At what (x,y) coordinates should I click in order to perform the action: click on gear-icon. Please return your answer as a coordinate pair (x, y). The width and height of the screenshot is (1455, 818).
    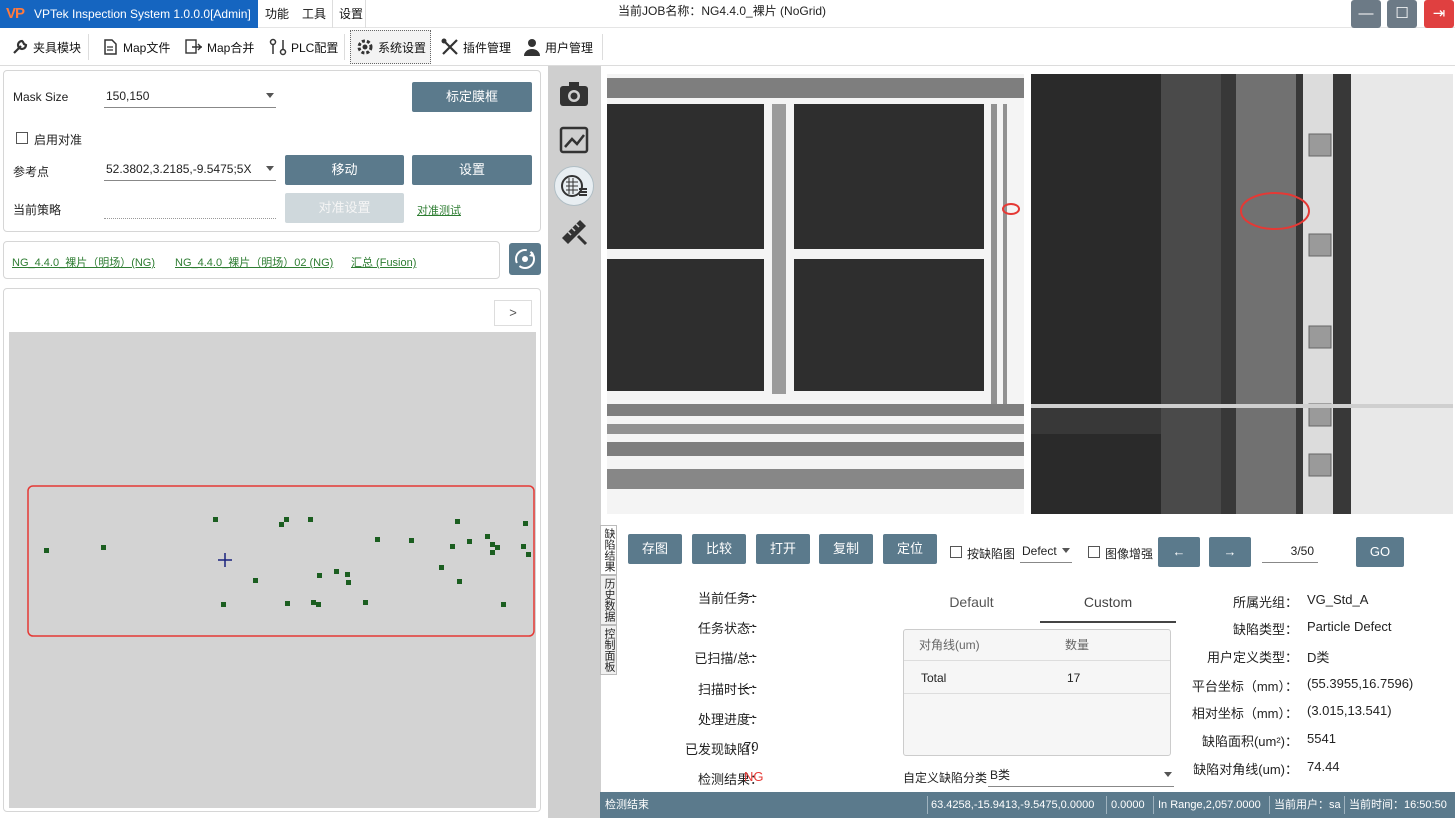
    Looking at the image, I should click on (365, 47).